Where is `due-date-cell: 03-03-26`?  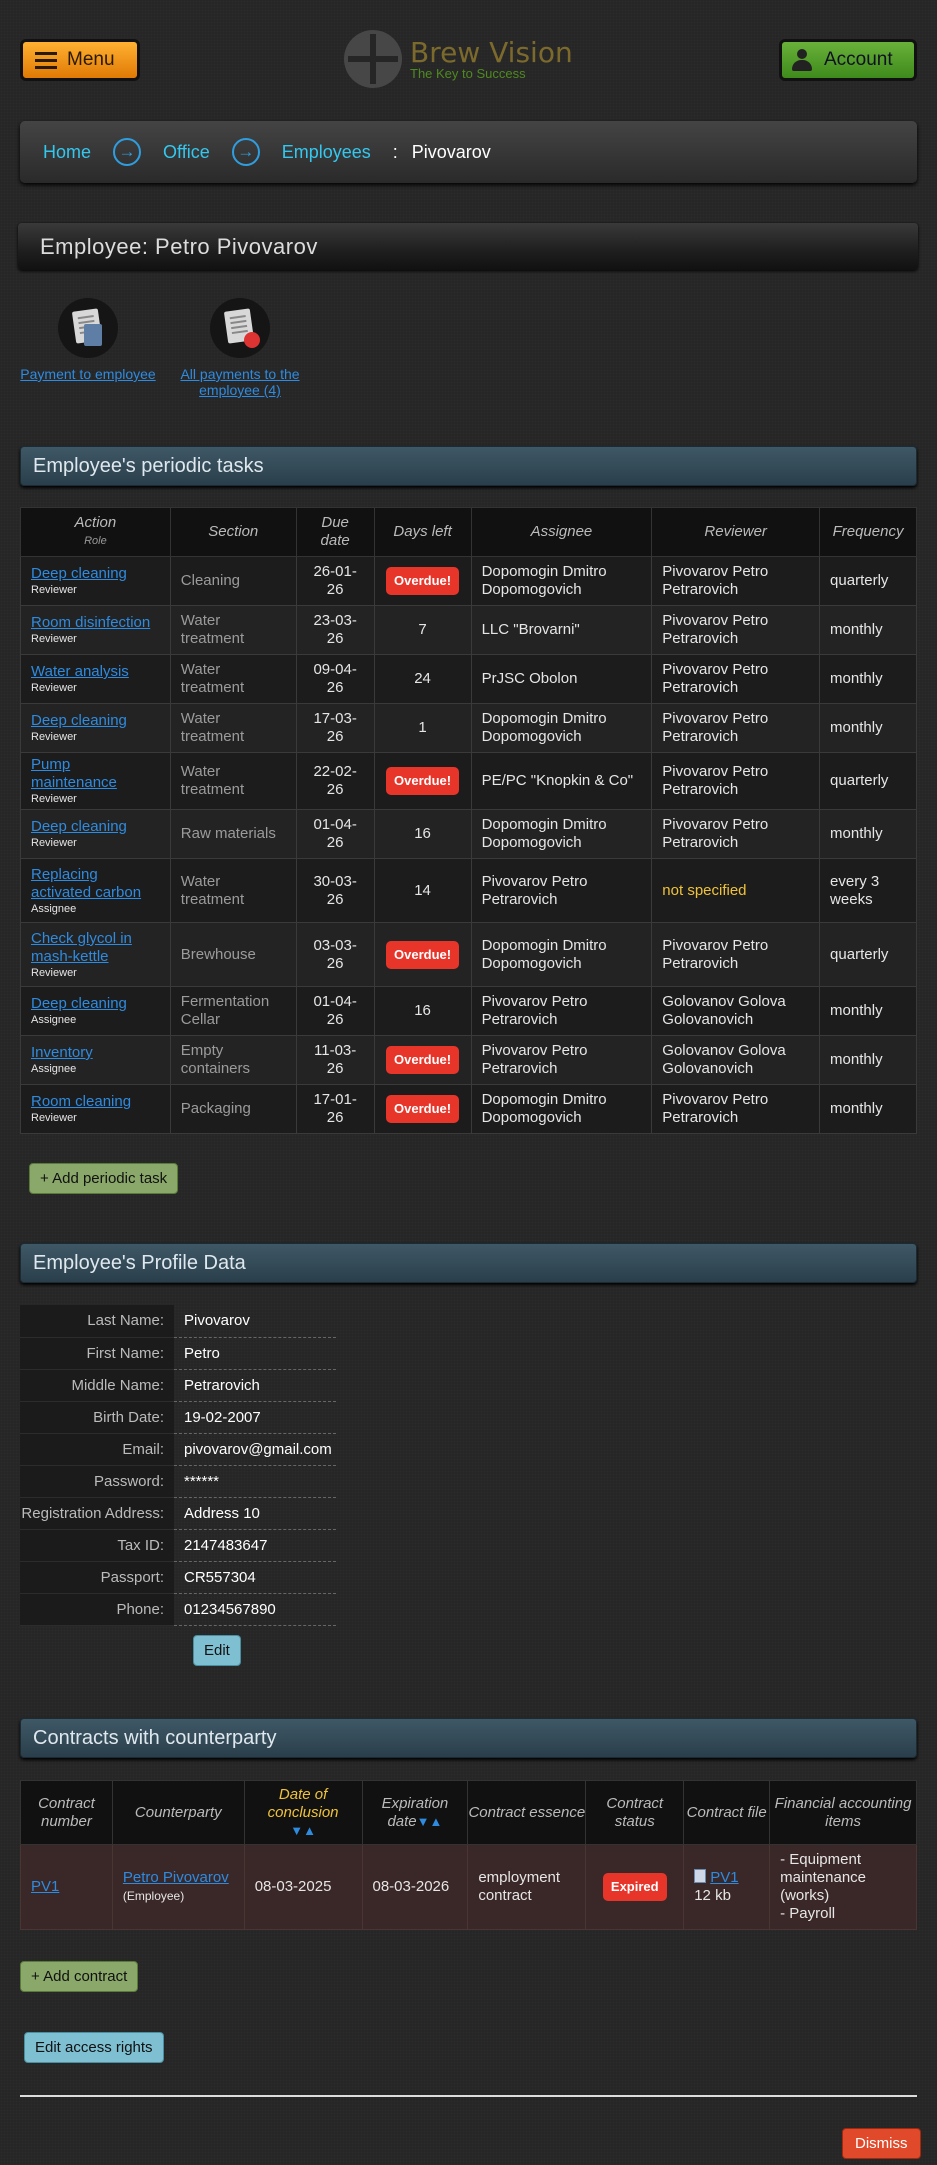
due-date-cell: 03-03-26 is located at coordinates (335, 954).